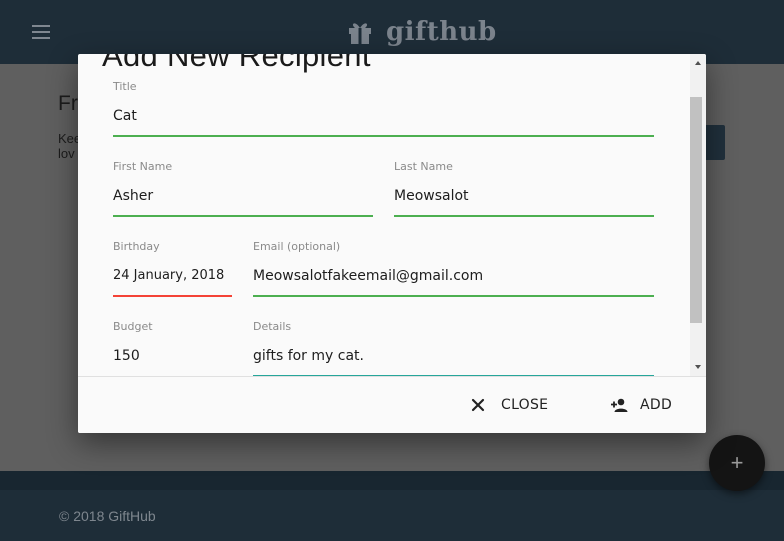  What do you see at coordinates (133, 326) in the screenshot?
I see `budget-label: Budget` at bounding box center [133, 326].